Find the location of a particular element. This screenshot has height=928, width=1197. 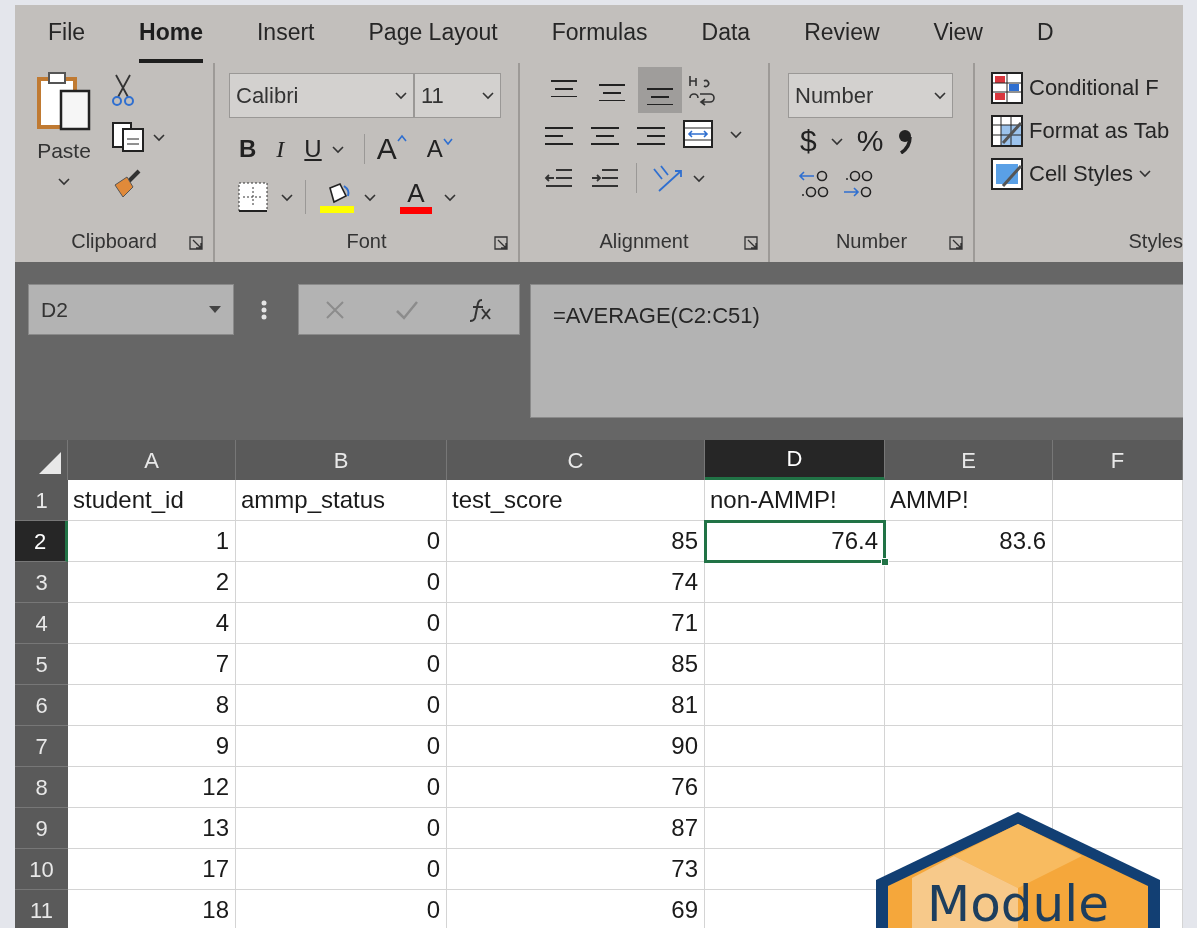

ribbon-tab: View is located at coordinates (958, 38).